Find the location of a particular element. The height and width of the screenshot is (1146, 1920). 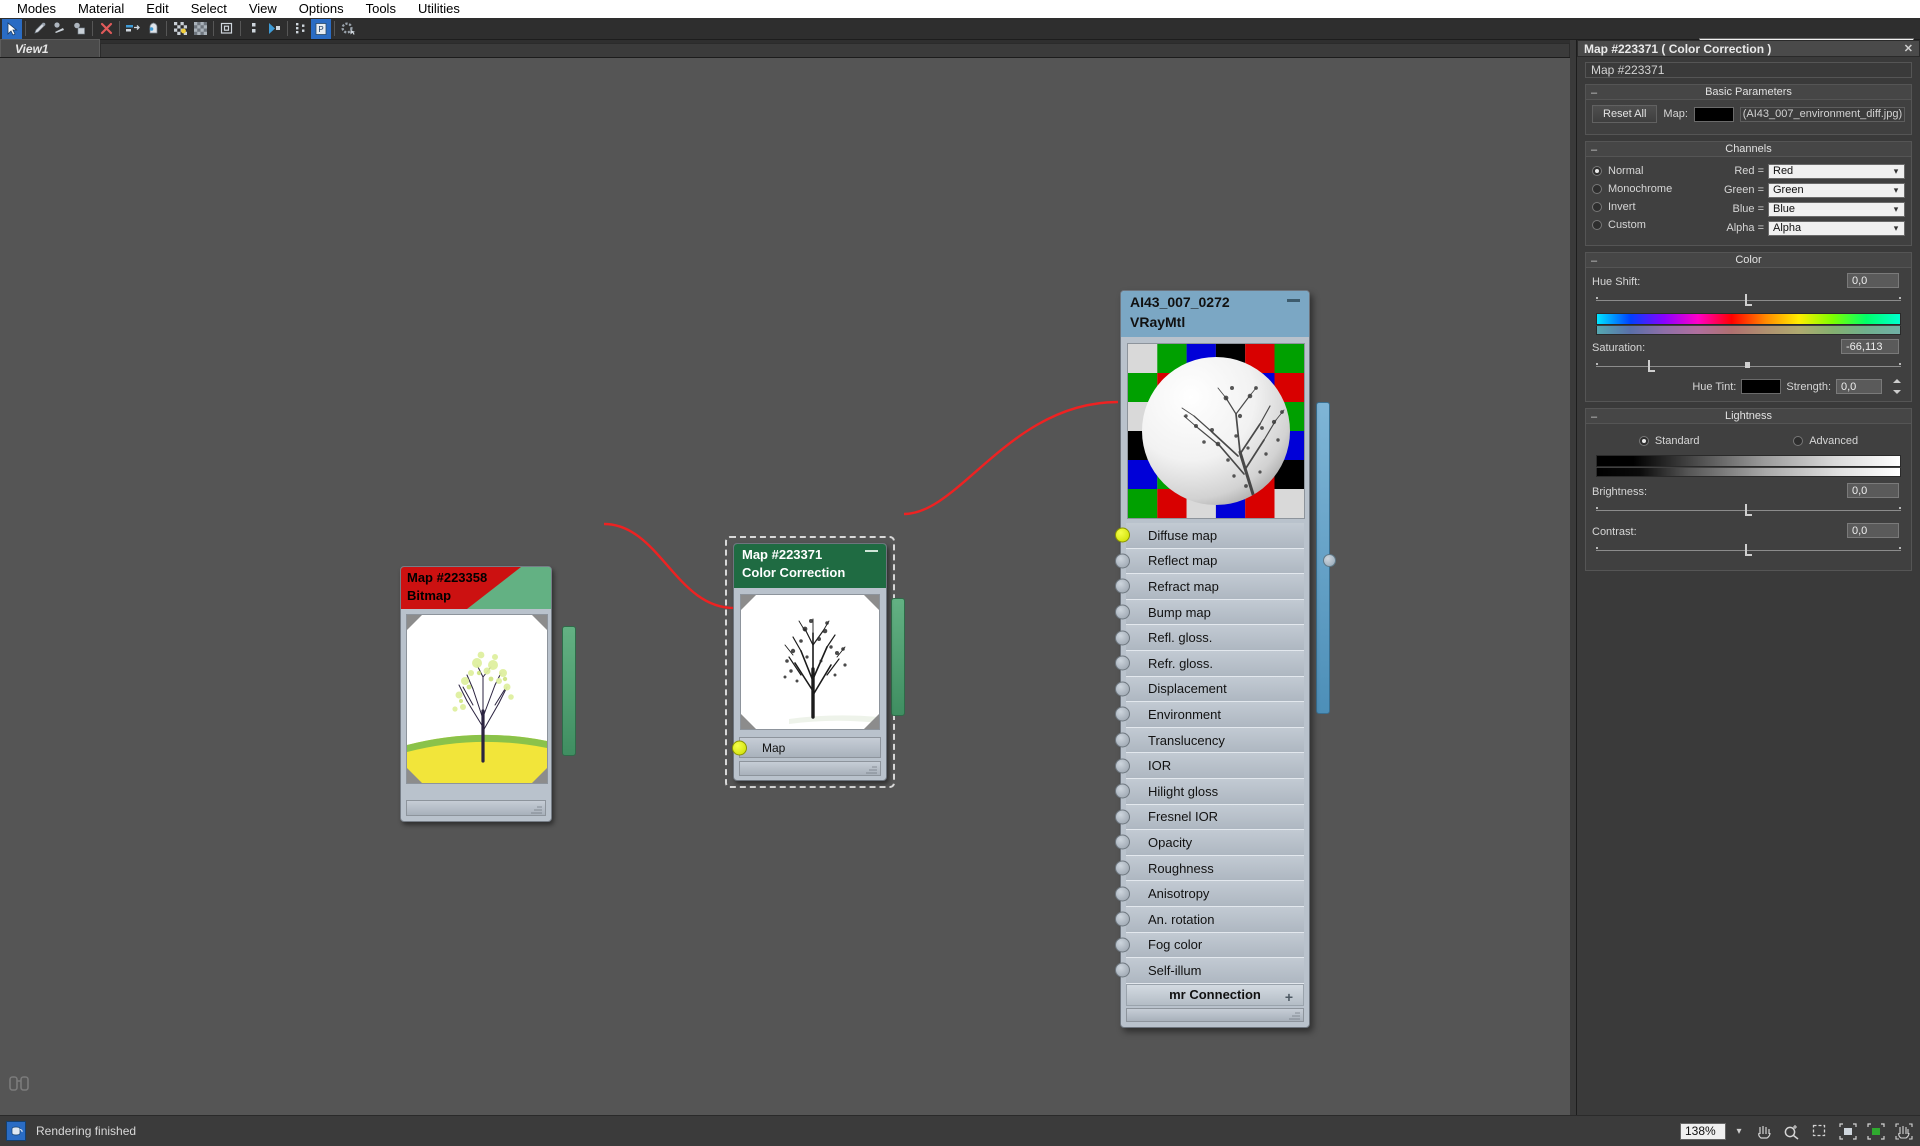

layout-children-icon is located at coordinates (254, 29).